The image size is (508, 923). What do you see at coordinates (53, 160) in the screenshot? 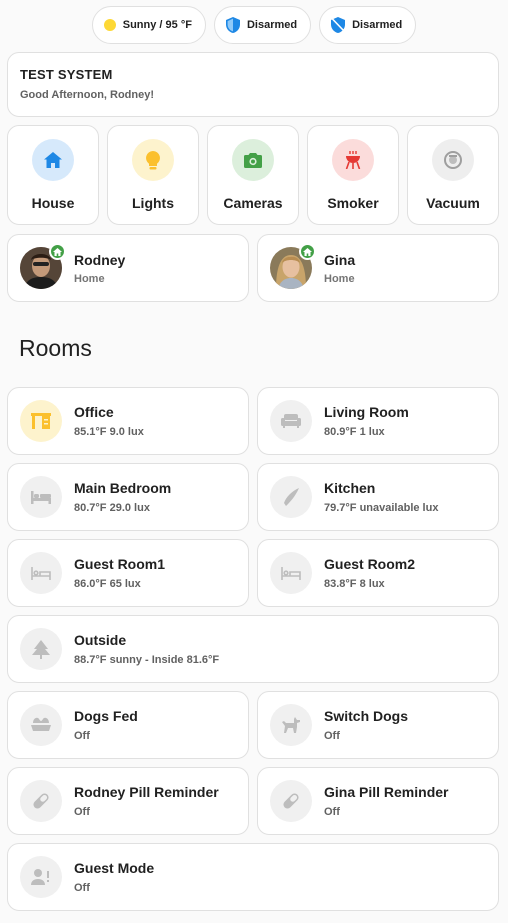
I see `home-icon` at bounding box center [53, 160].